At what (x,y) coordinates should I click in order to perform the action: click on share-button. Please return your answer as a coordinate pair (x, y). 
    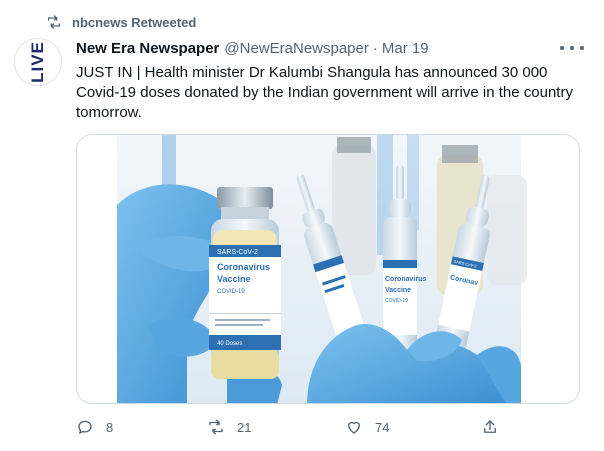
    Looking at the image, I should click on (496, 427).